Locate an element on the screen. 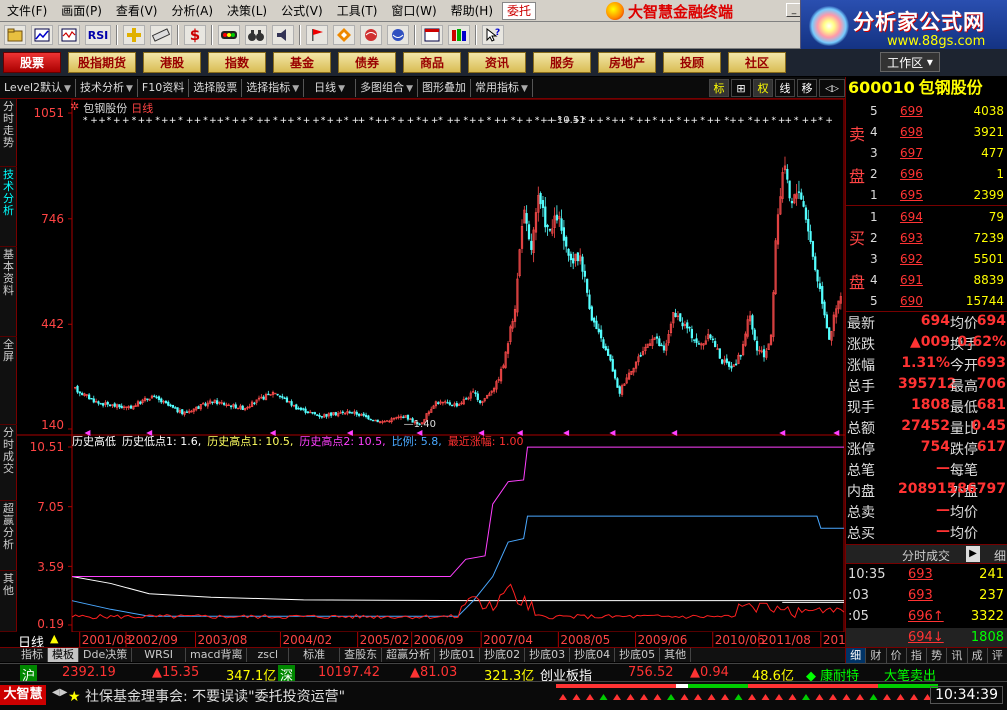 This screenshot has width=1007, height=710. scroll-arrows-icon: ◁▷ is located at coordinates (832, 87).